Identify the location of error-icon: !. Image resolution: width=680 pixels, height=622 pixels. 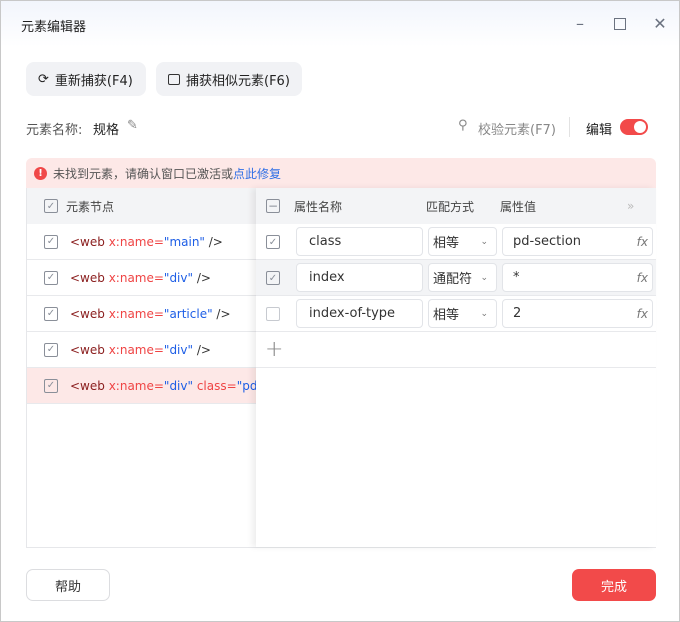
(40, 173).